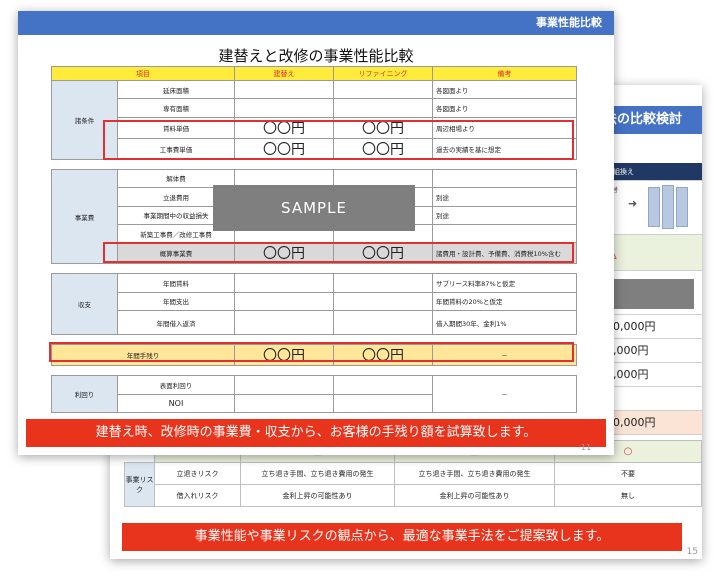  What do you see at coordinates (316, 56) in the screenshot?
I see `page-title: 建替えと改修の事業性能比較` at bounding box center [316, 56].